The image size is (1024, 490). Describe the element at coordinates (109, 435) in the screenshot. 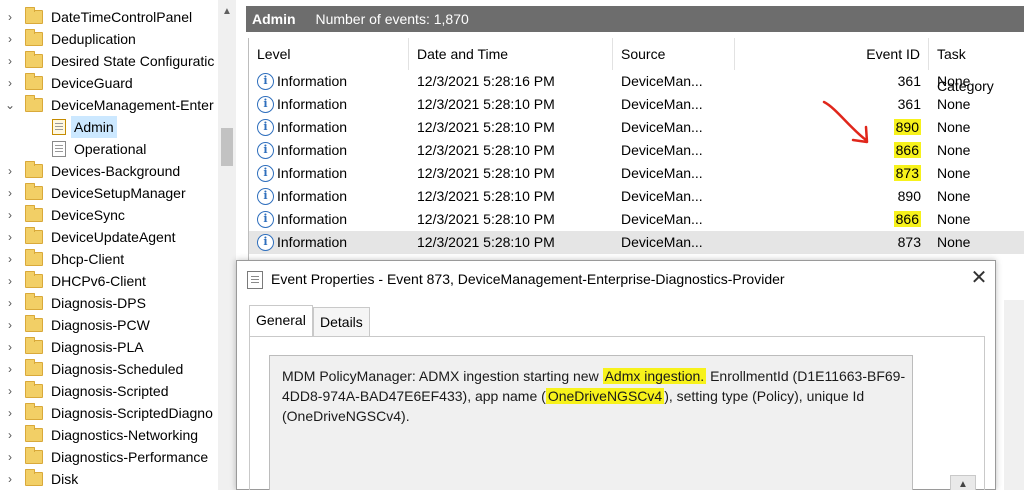

I see `tree-folder-item: › Diagnostics-Networking` at that location.